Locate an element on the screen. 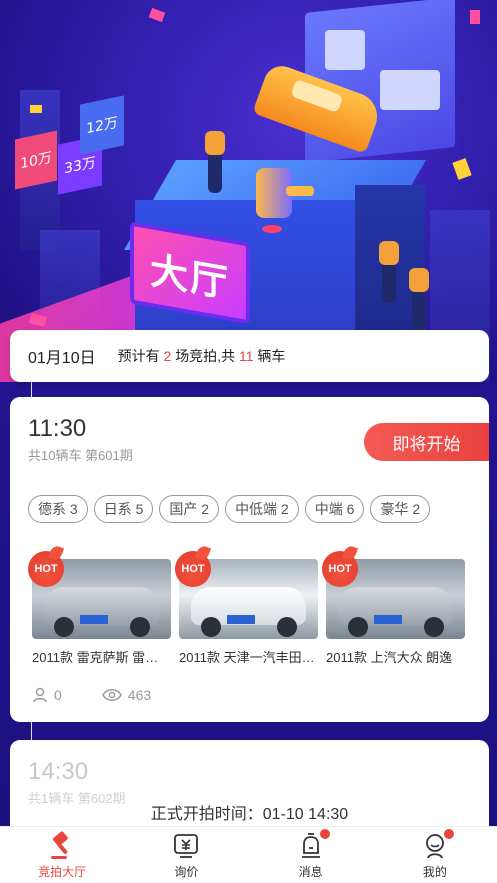 This screenshot has height=883, width=497. category-tag: 国产 2 is located at coordinates (189, 509).